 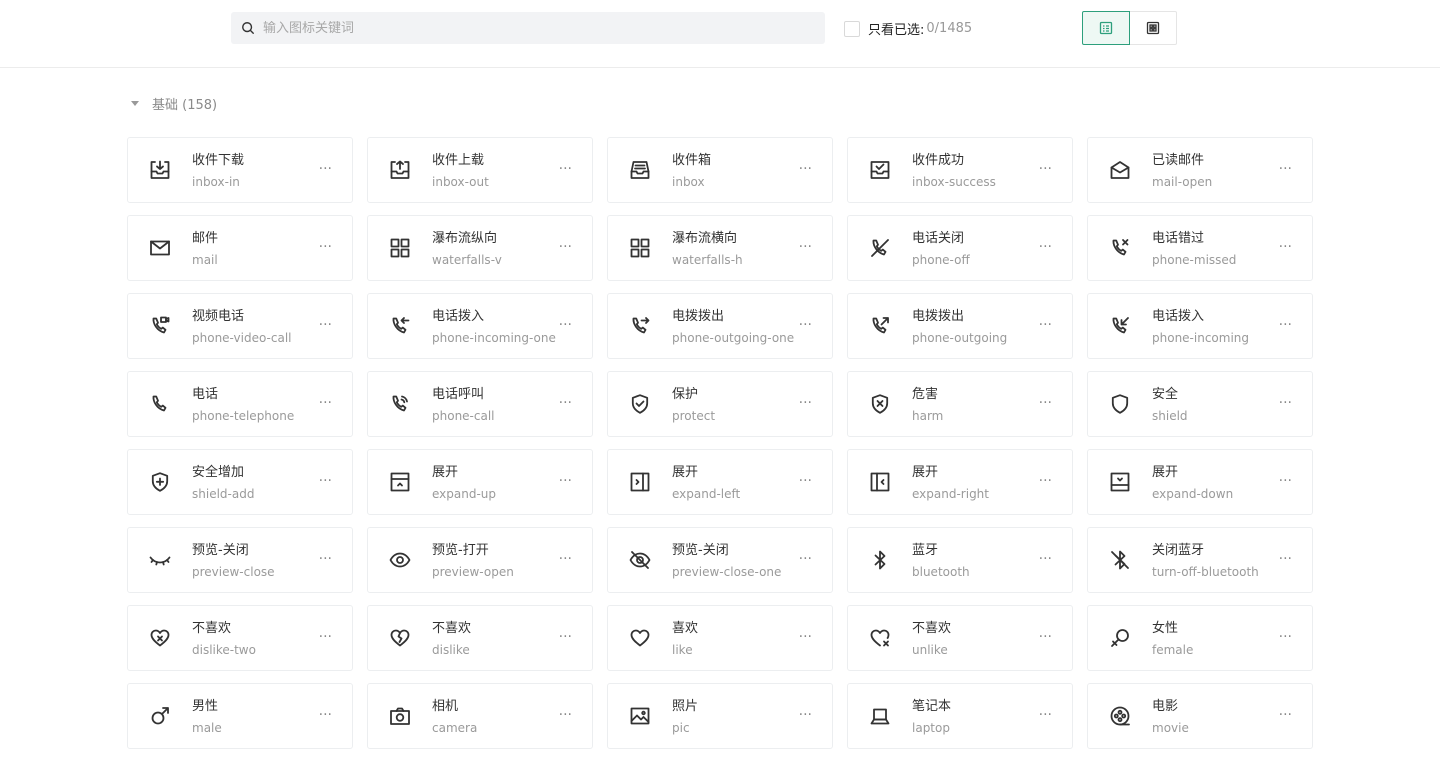 What do you see at coordinates (1200, 326) in the screenshot?
I see `icon-card: 电话拨入 phone-incoming ···` at bounding box center [1200, 326].